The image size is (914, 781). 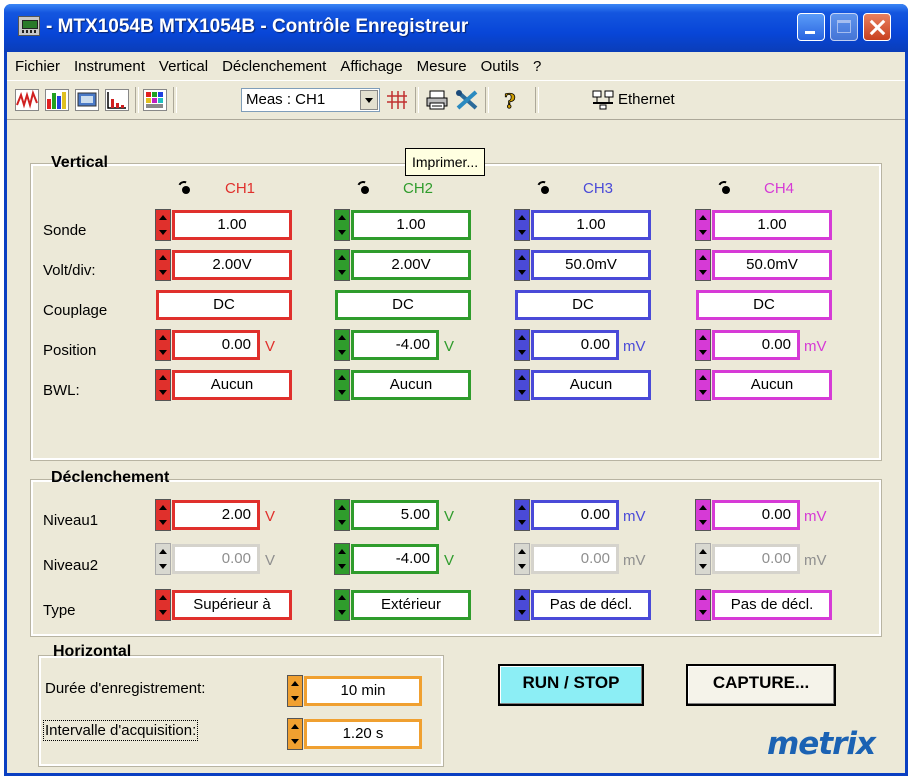 I want to click on ch4-type-field: Pas de décl., so click(x=772, y=605).